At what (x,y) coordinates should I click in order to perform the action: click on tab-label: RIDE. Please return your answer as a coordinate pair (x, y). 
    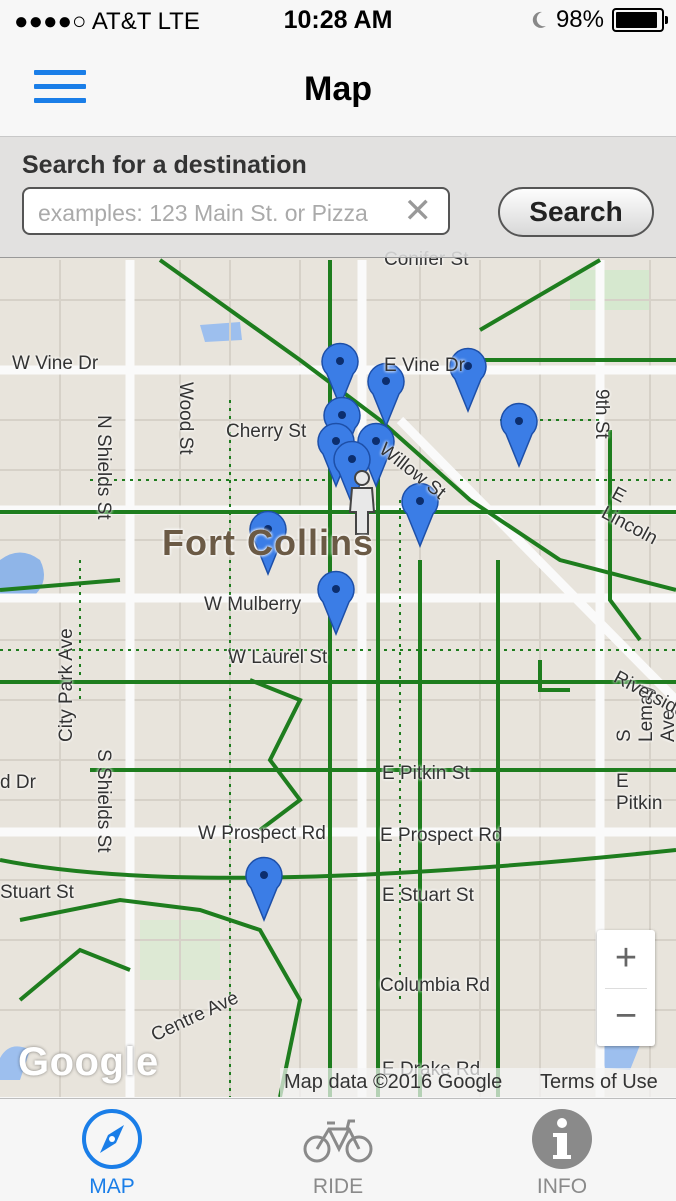
    Looking at the image, I should click on (338, 1186).